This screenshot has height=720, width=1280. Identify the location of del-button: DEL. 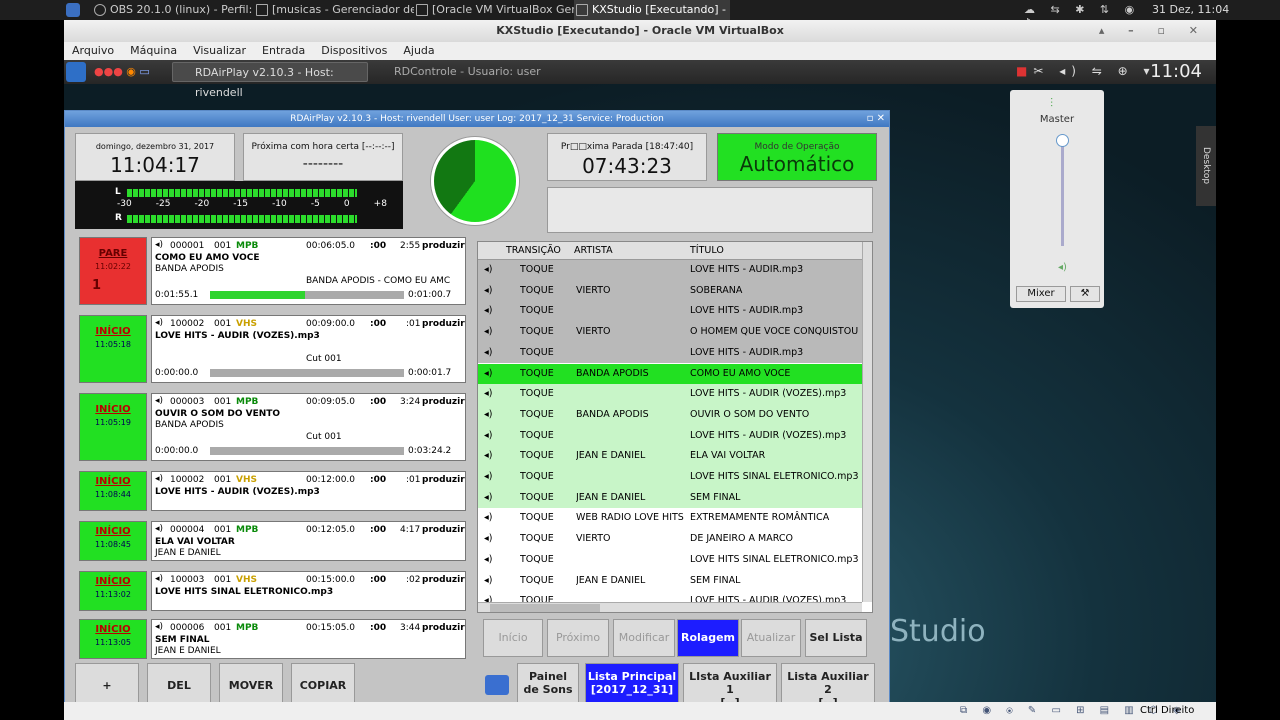
(179, 682).